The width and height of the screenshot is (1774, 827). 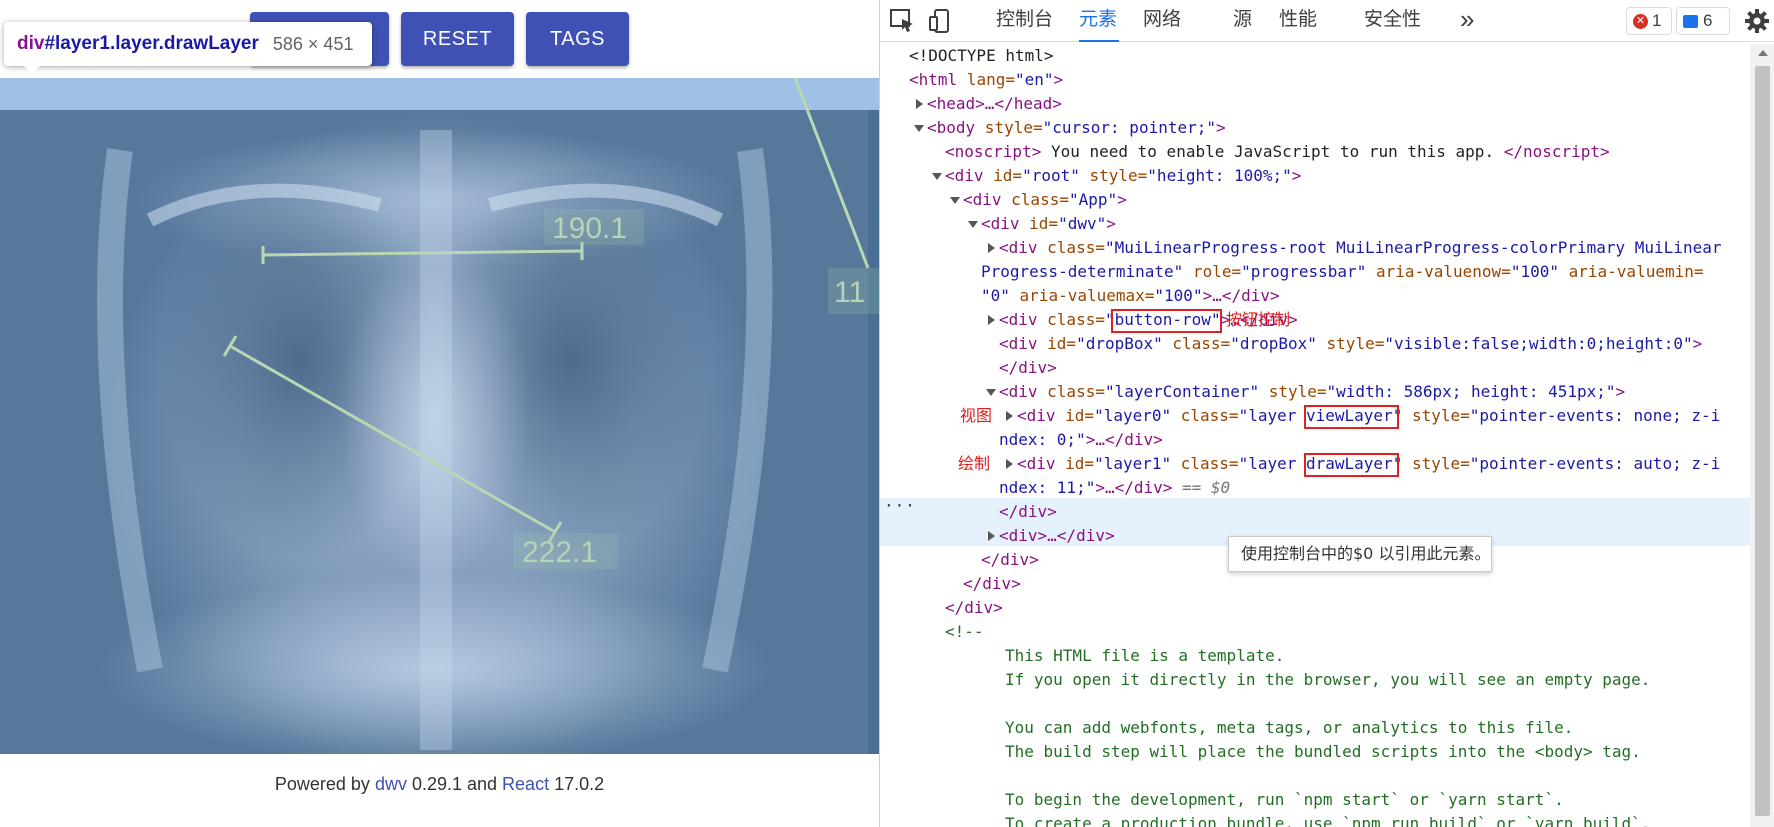 I want to click on dwv-link: dwv, so click(x=391, y=784).